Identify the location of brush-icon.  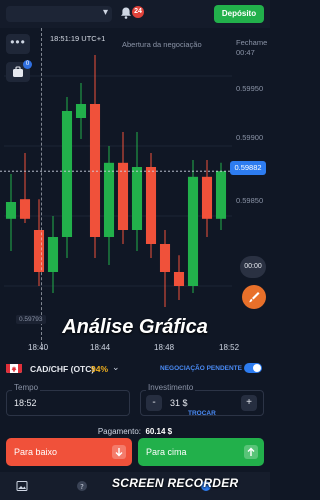
(254, 297).